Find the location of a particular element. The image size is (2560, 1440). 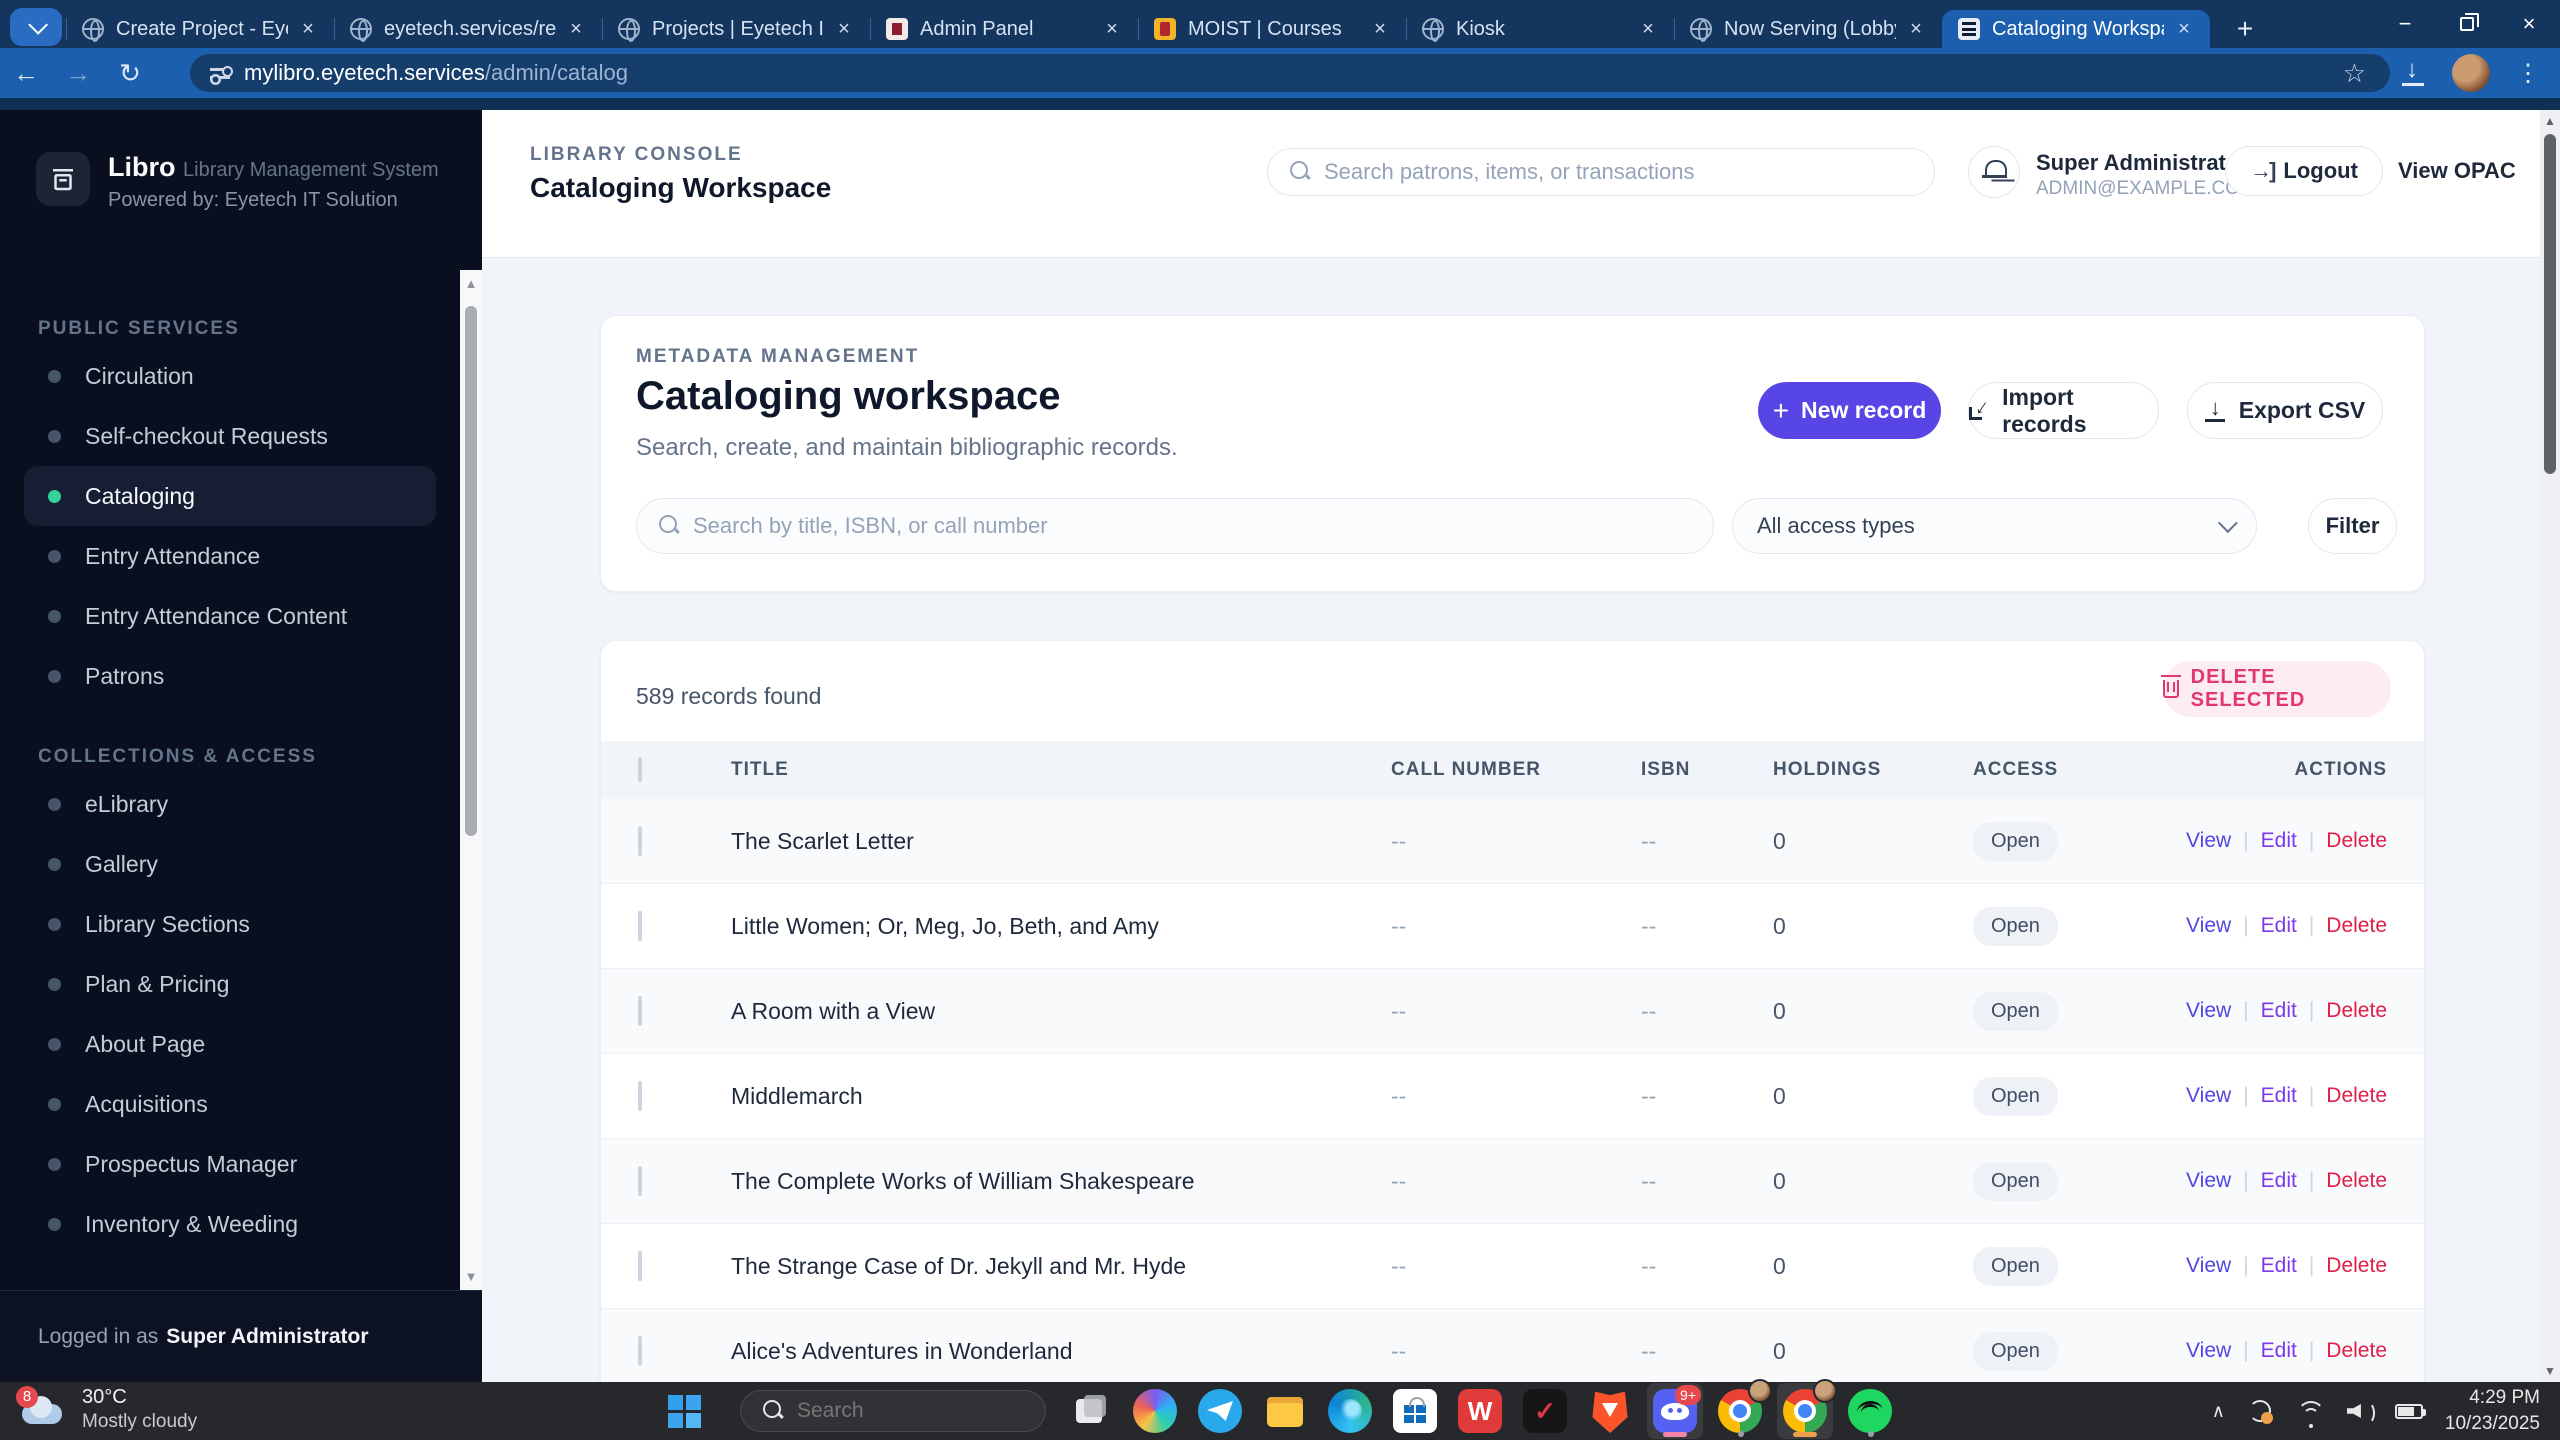

tab-search-button is located at coordinates (36, 27).